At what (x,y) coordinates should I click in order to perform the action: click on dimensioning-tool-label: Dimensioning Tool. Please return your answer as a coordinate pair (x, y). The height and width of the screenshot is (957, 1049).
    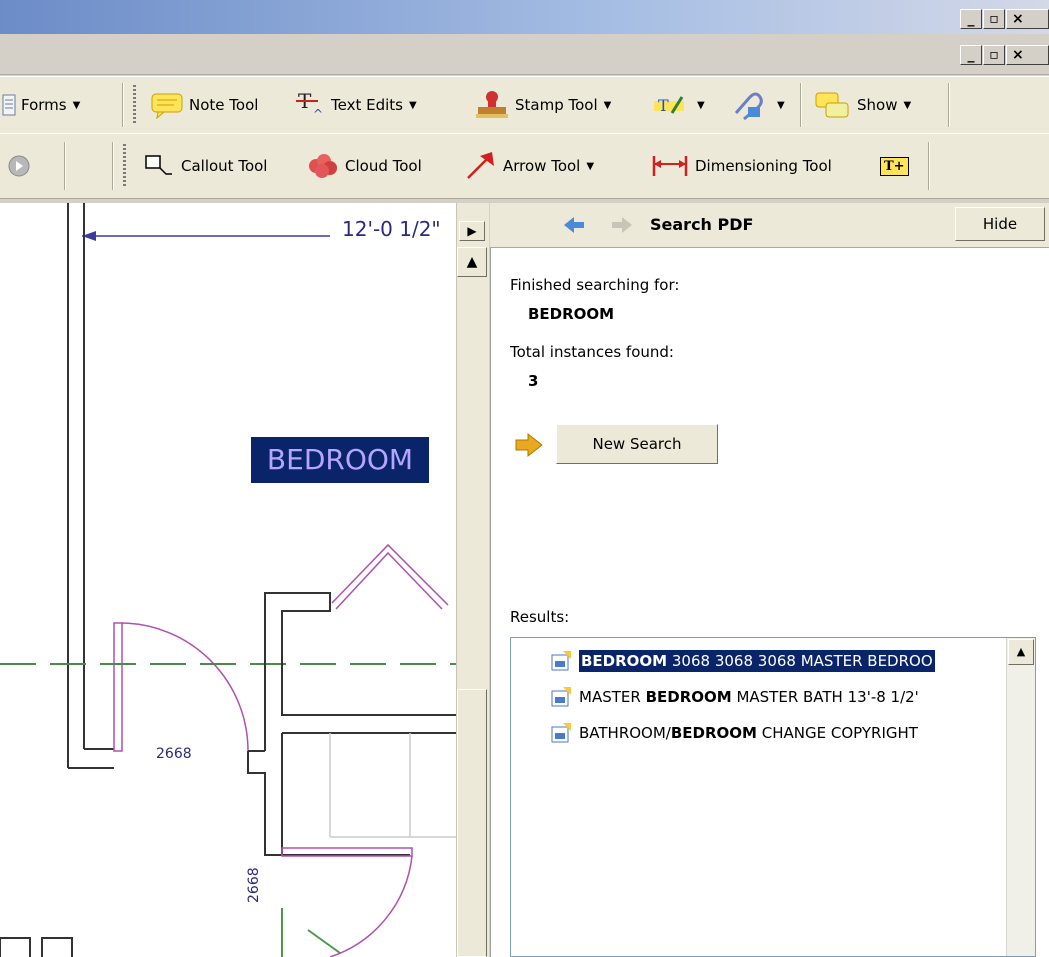
    Looking at the image, I should click on (763, 166).